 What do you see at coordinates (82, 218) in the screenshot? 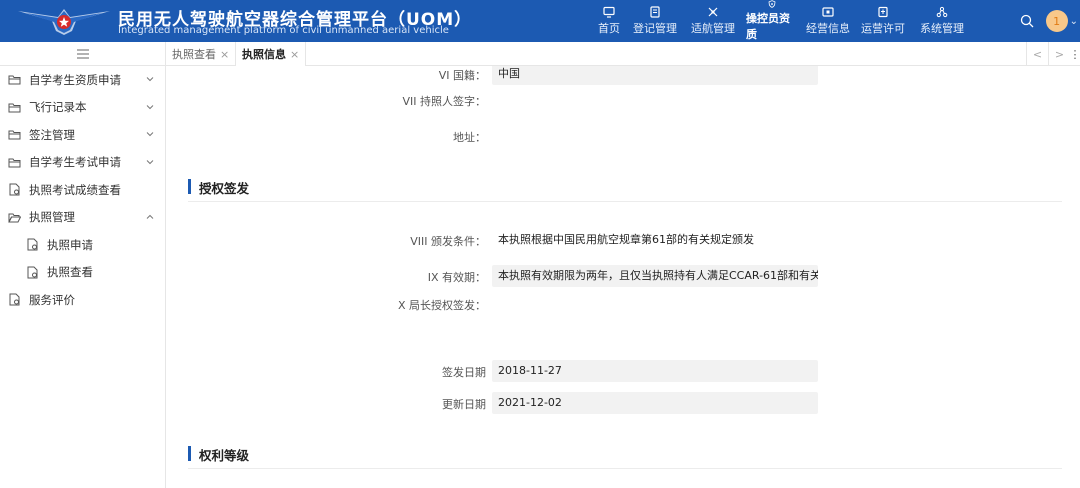
I see `sidebar-item-license-management: 执照管理` at bounding box center [82, 218].